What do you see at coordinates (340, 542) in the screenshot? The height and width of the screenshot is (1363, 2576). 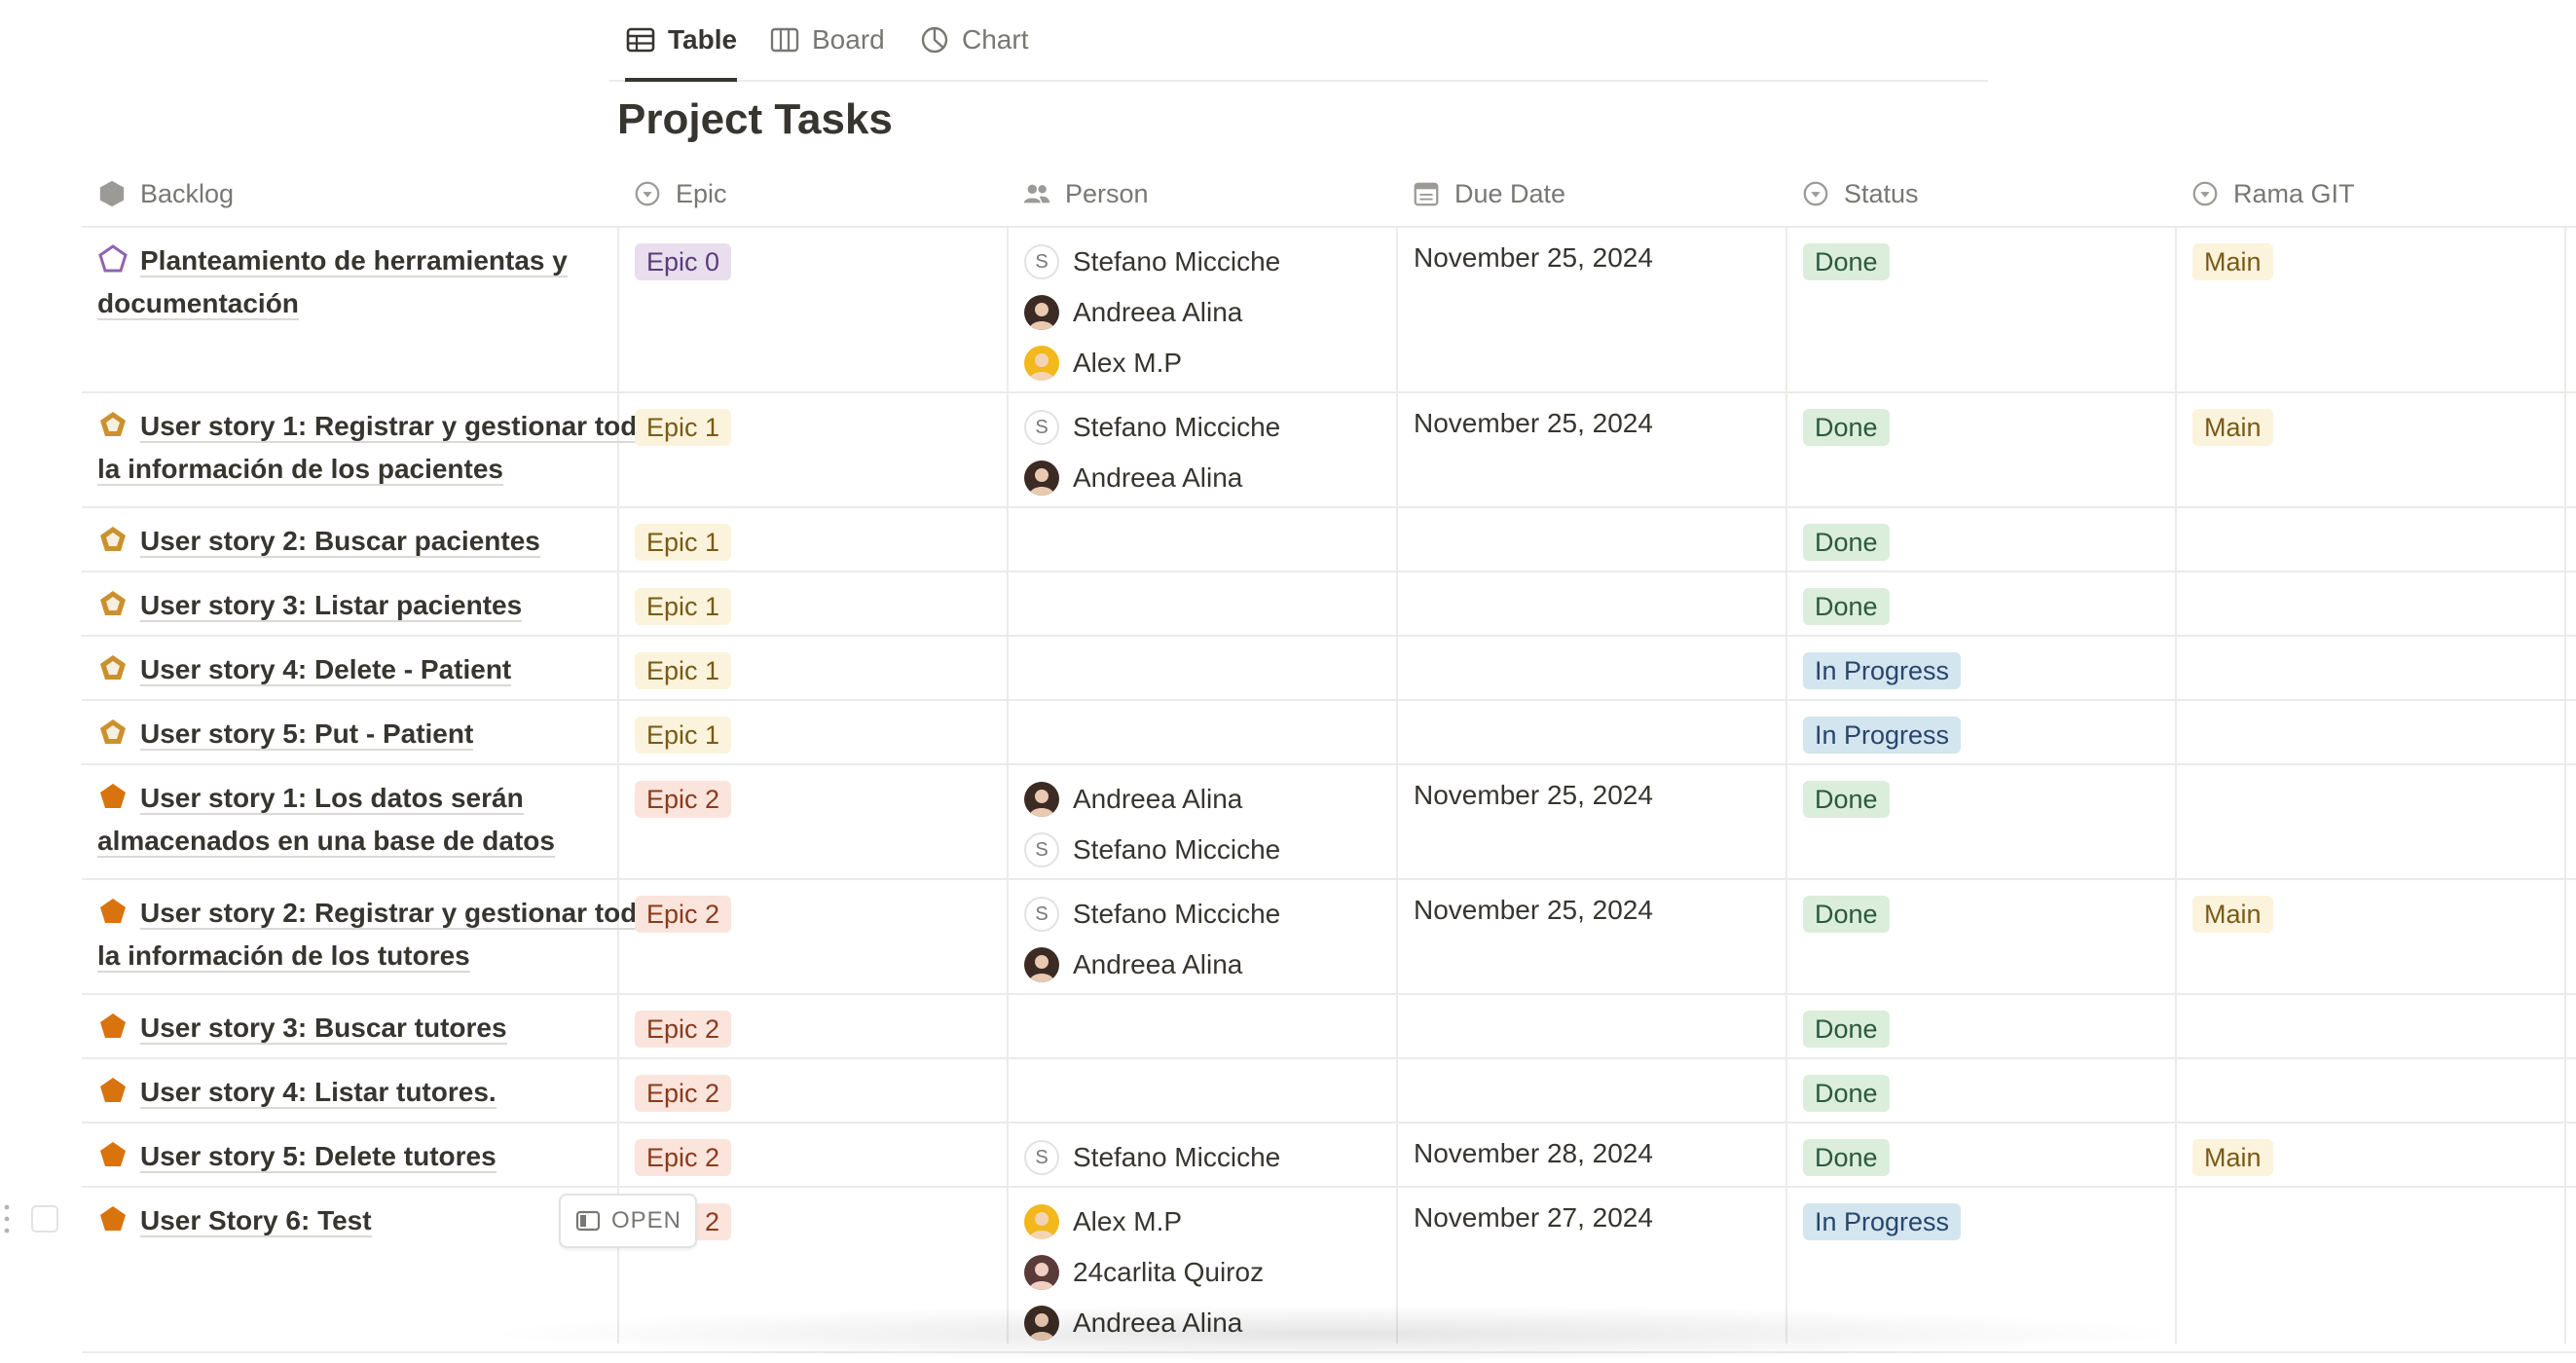 I see `task-name: User story 2: Buscar pacientes` at bounding box center [340, 542].